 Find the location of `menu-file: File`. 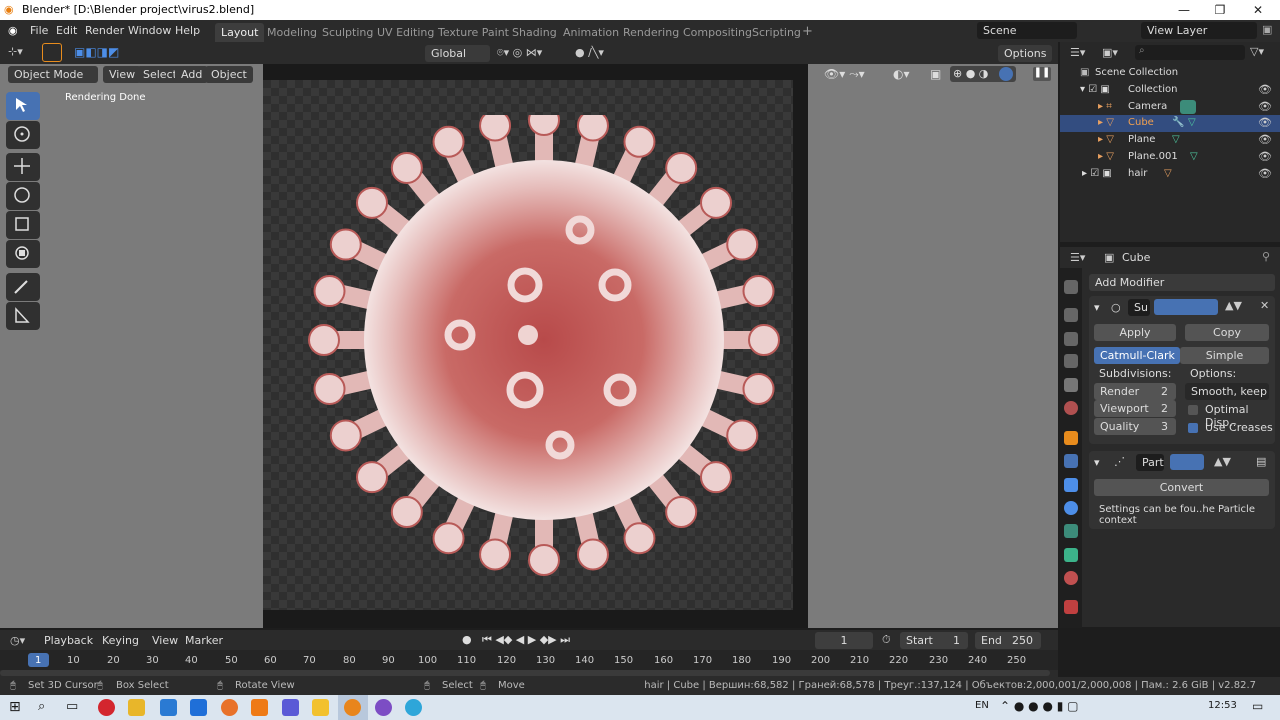

menu-file: File is located at coordinates (39, 30).